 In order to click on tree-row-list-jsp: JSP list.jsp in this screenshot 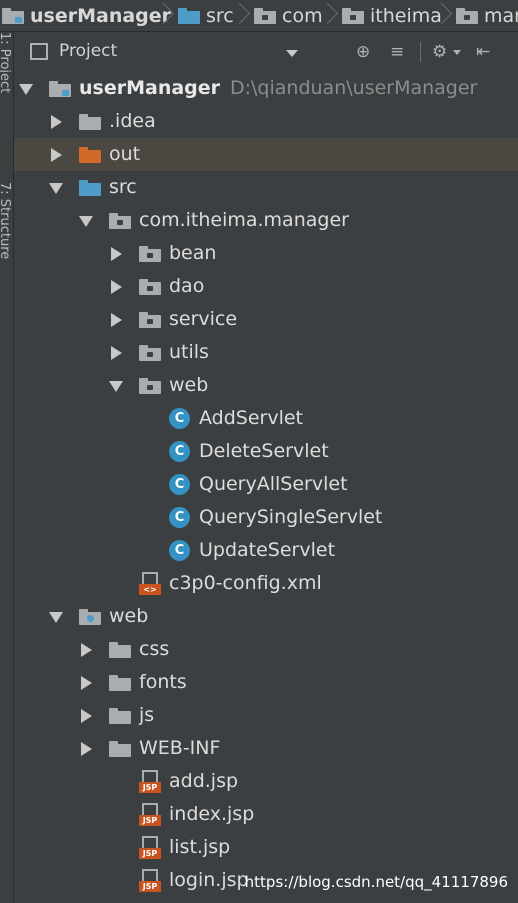, I will do `click(266, 847)`.